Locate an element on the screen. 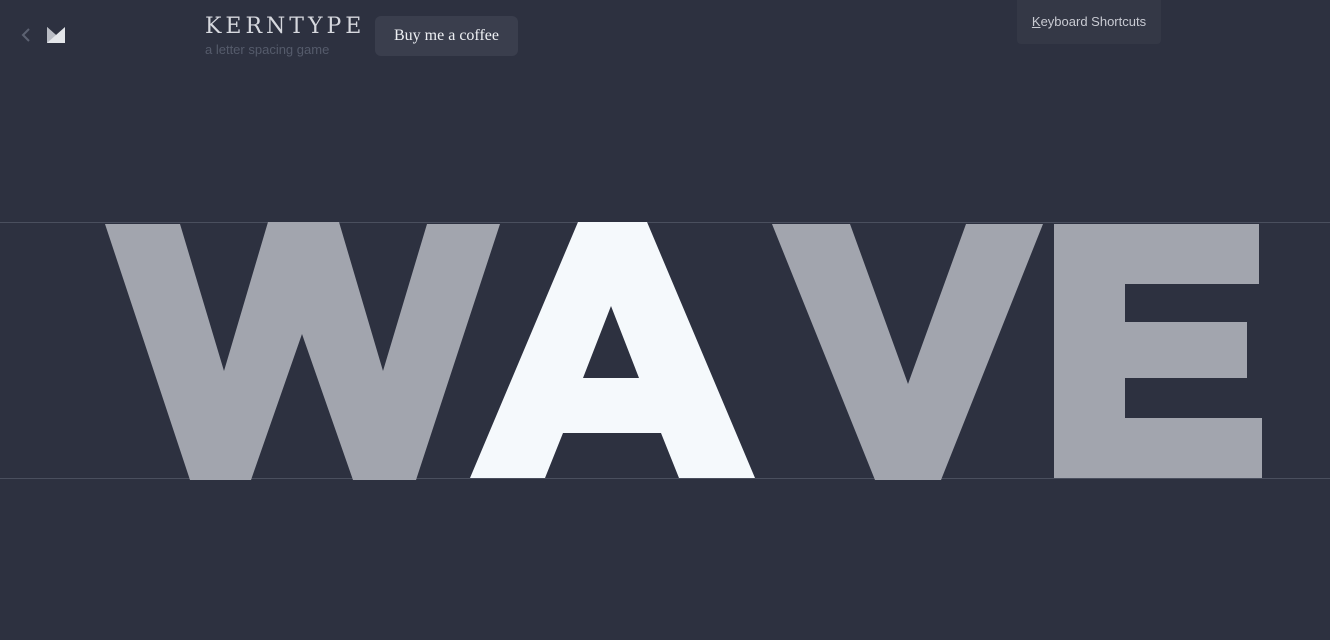  letter-v is located at coordinates (907, 352).